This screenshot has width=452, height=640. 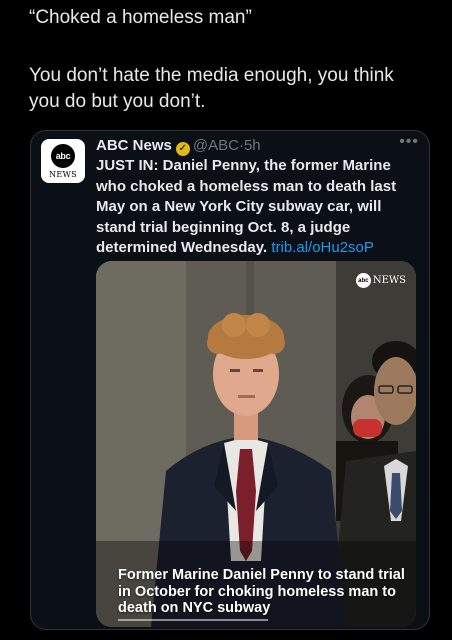 What do you see at coordinates (193, 620) in the screenshot?
I see `caption-divider` at bounding box center [193, 620].